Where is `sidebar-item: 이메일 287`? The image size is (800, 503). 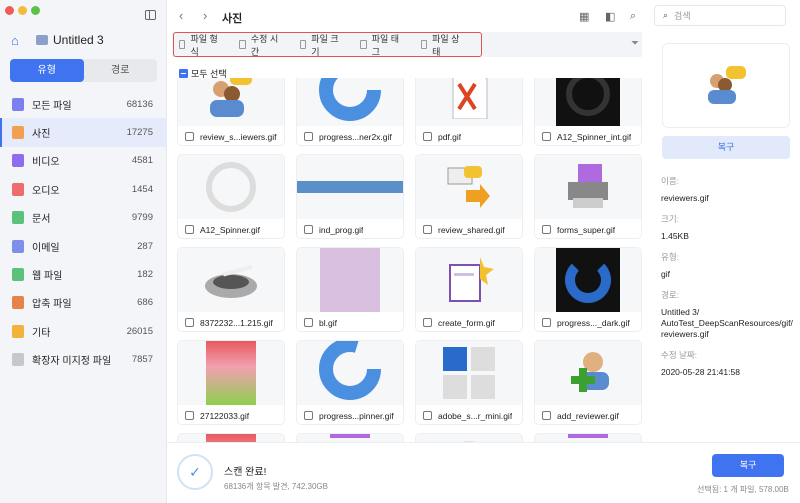
sidebar-item: 이메일 287 is located at coordinates (83, 246).